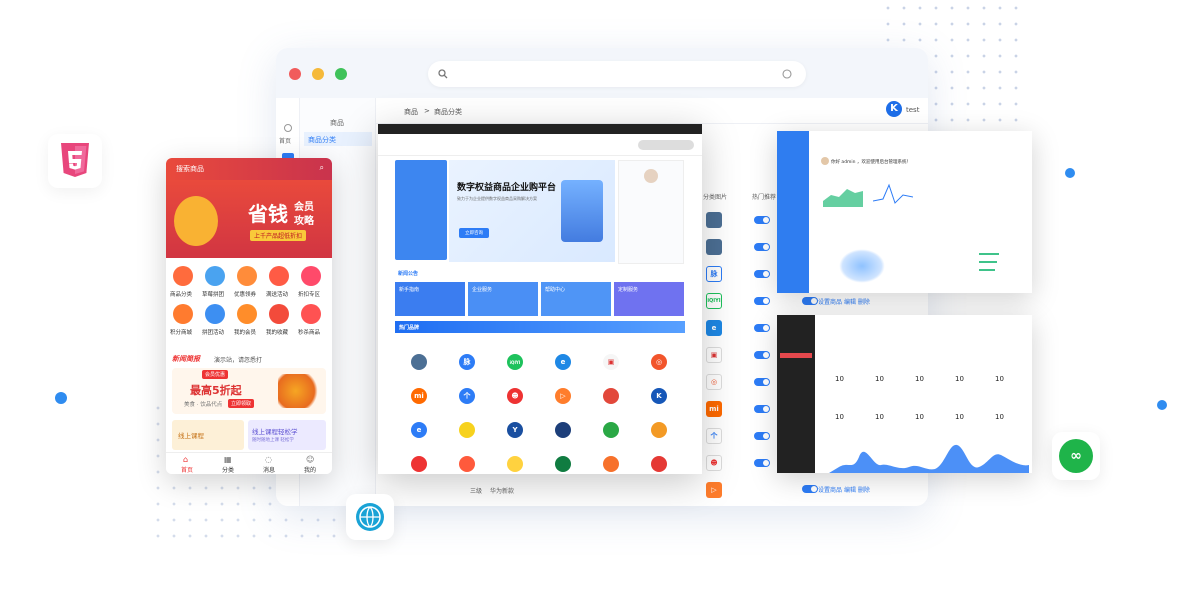 The height and width of the screenshot is (594, 1200). I want to click on breadcrumb-2: 商品分类, so click(448, 112).